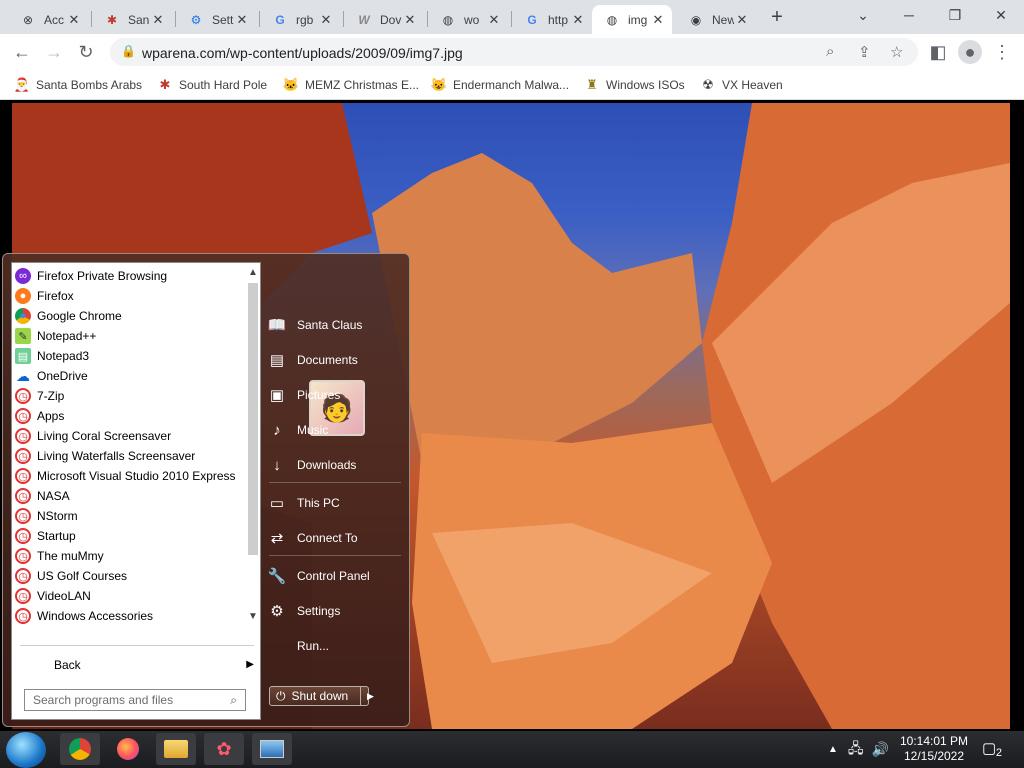 The width and height of the screenshot is (1024, 768). What do you see at coordinates (23, 356) in the screenshot?
I see `notepad3-icon: ▤` at bounding box center [23, 356].